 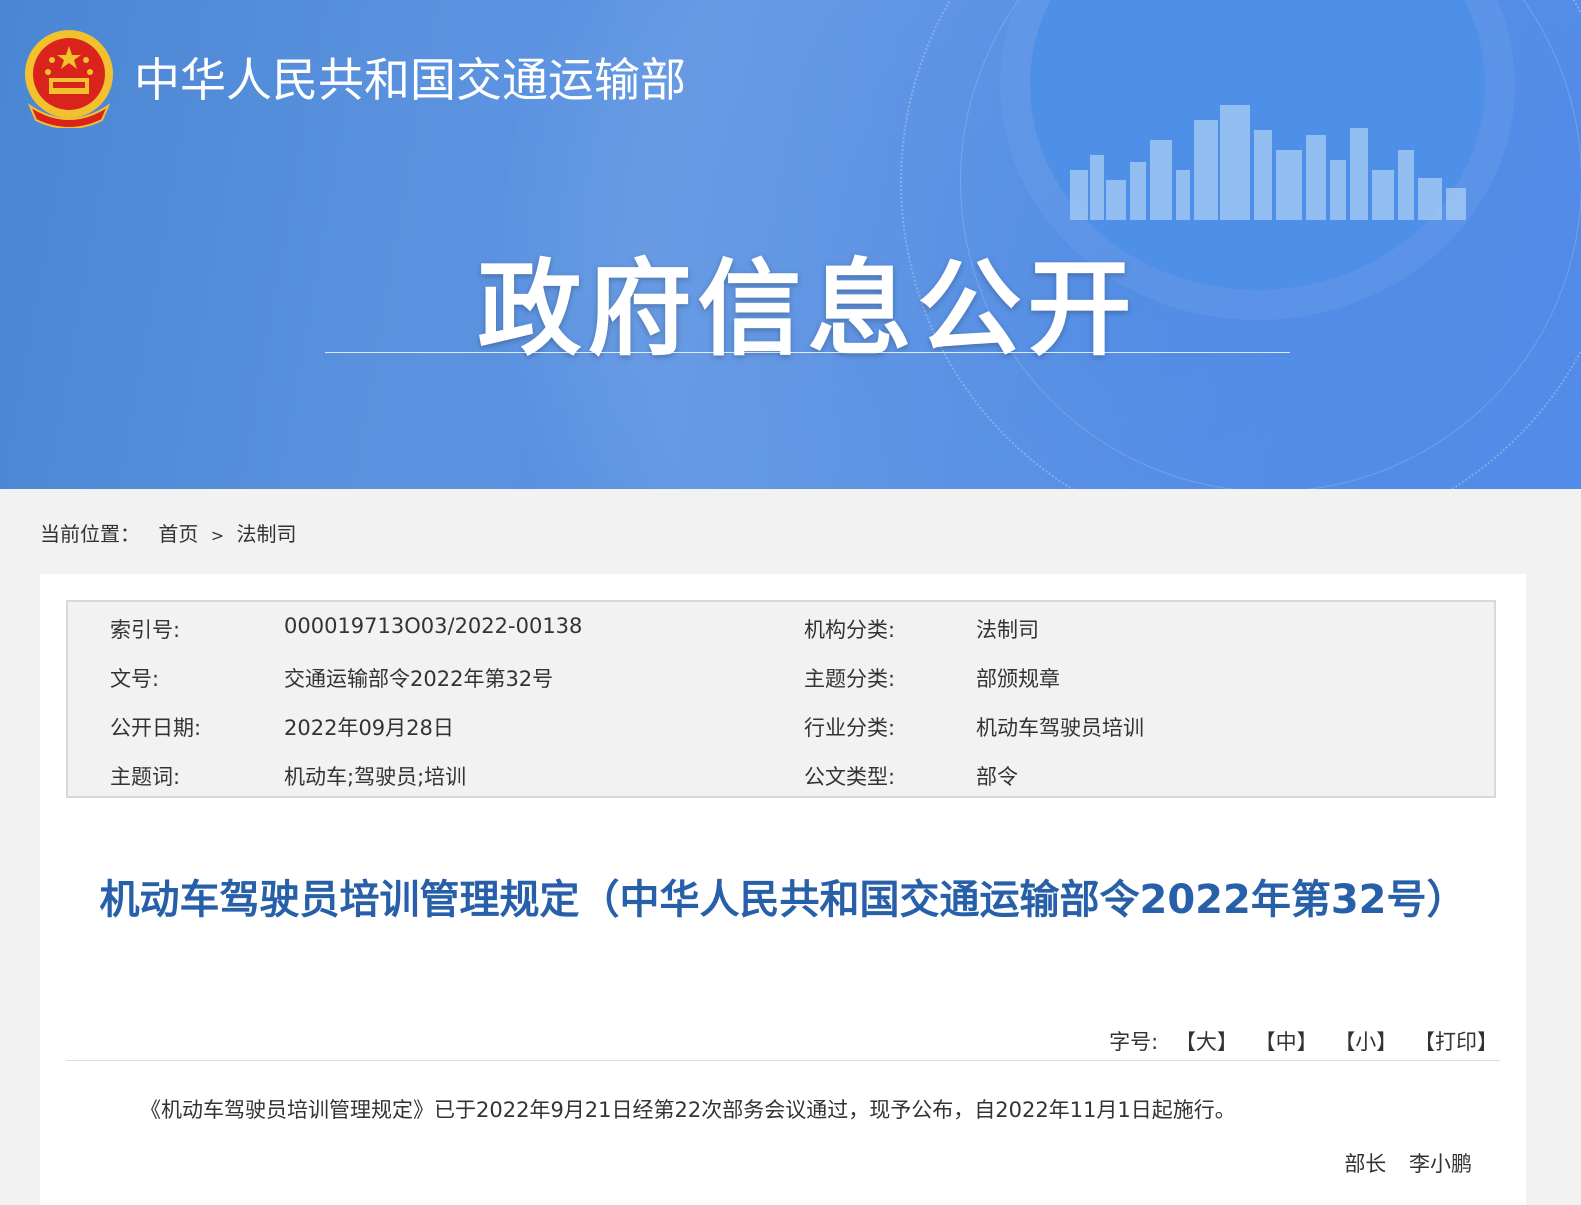 What do you see at coordinates (781, 683) in the screenshot?
I see `meta-row: 文号: 交通运输部令2022年第32号 主题分类: 部颁规章` at bounding box center [781, 683].